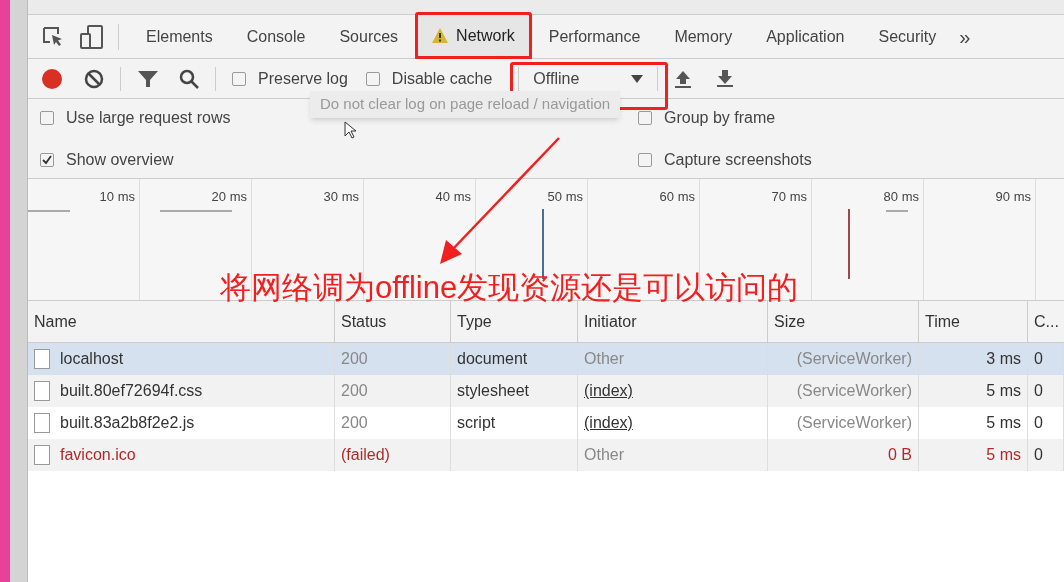  Describe the element at coordinates (53, 36) in the screenshot. I see `inspect-icon` at that location.